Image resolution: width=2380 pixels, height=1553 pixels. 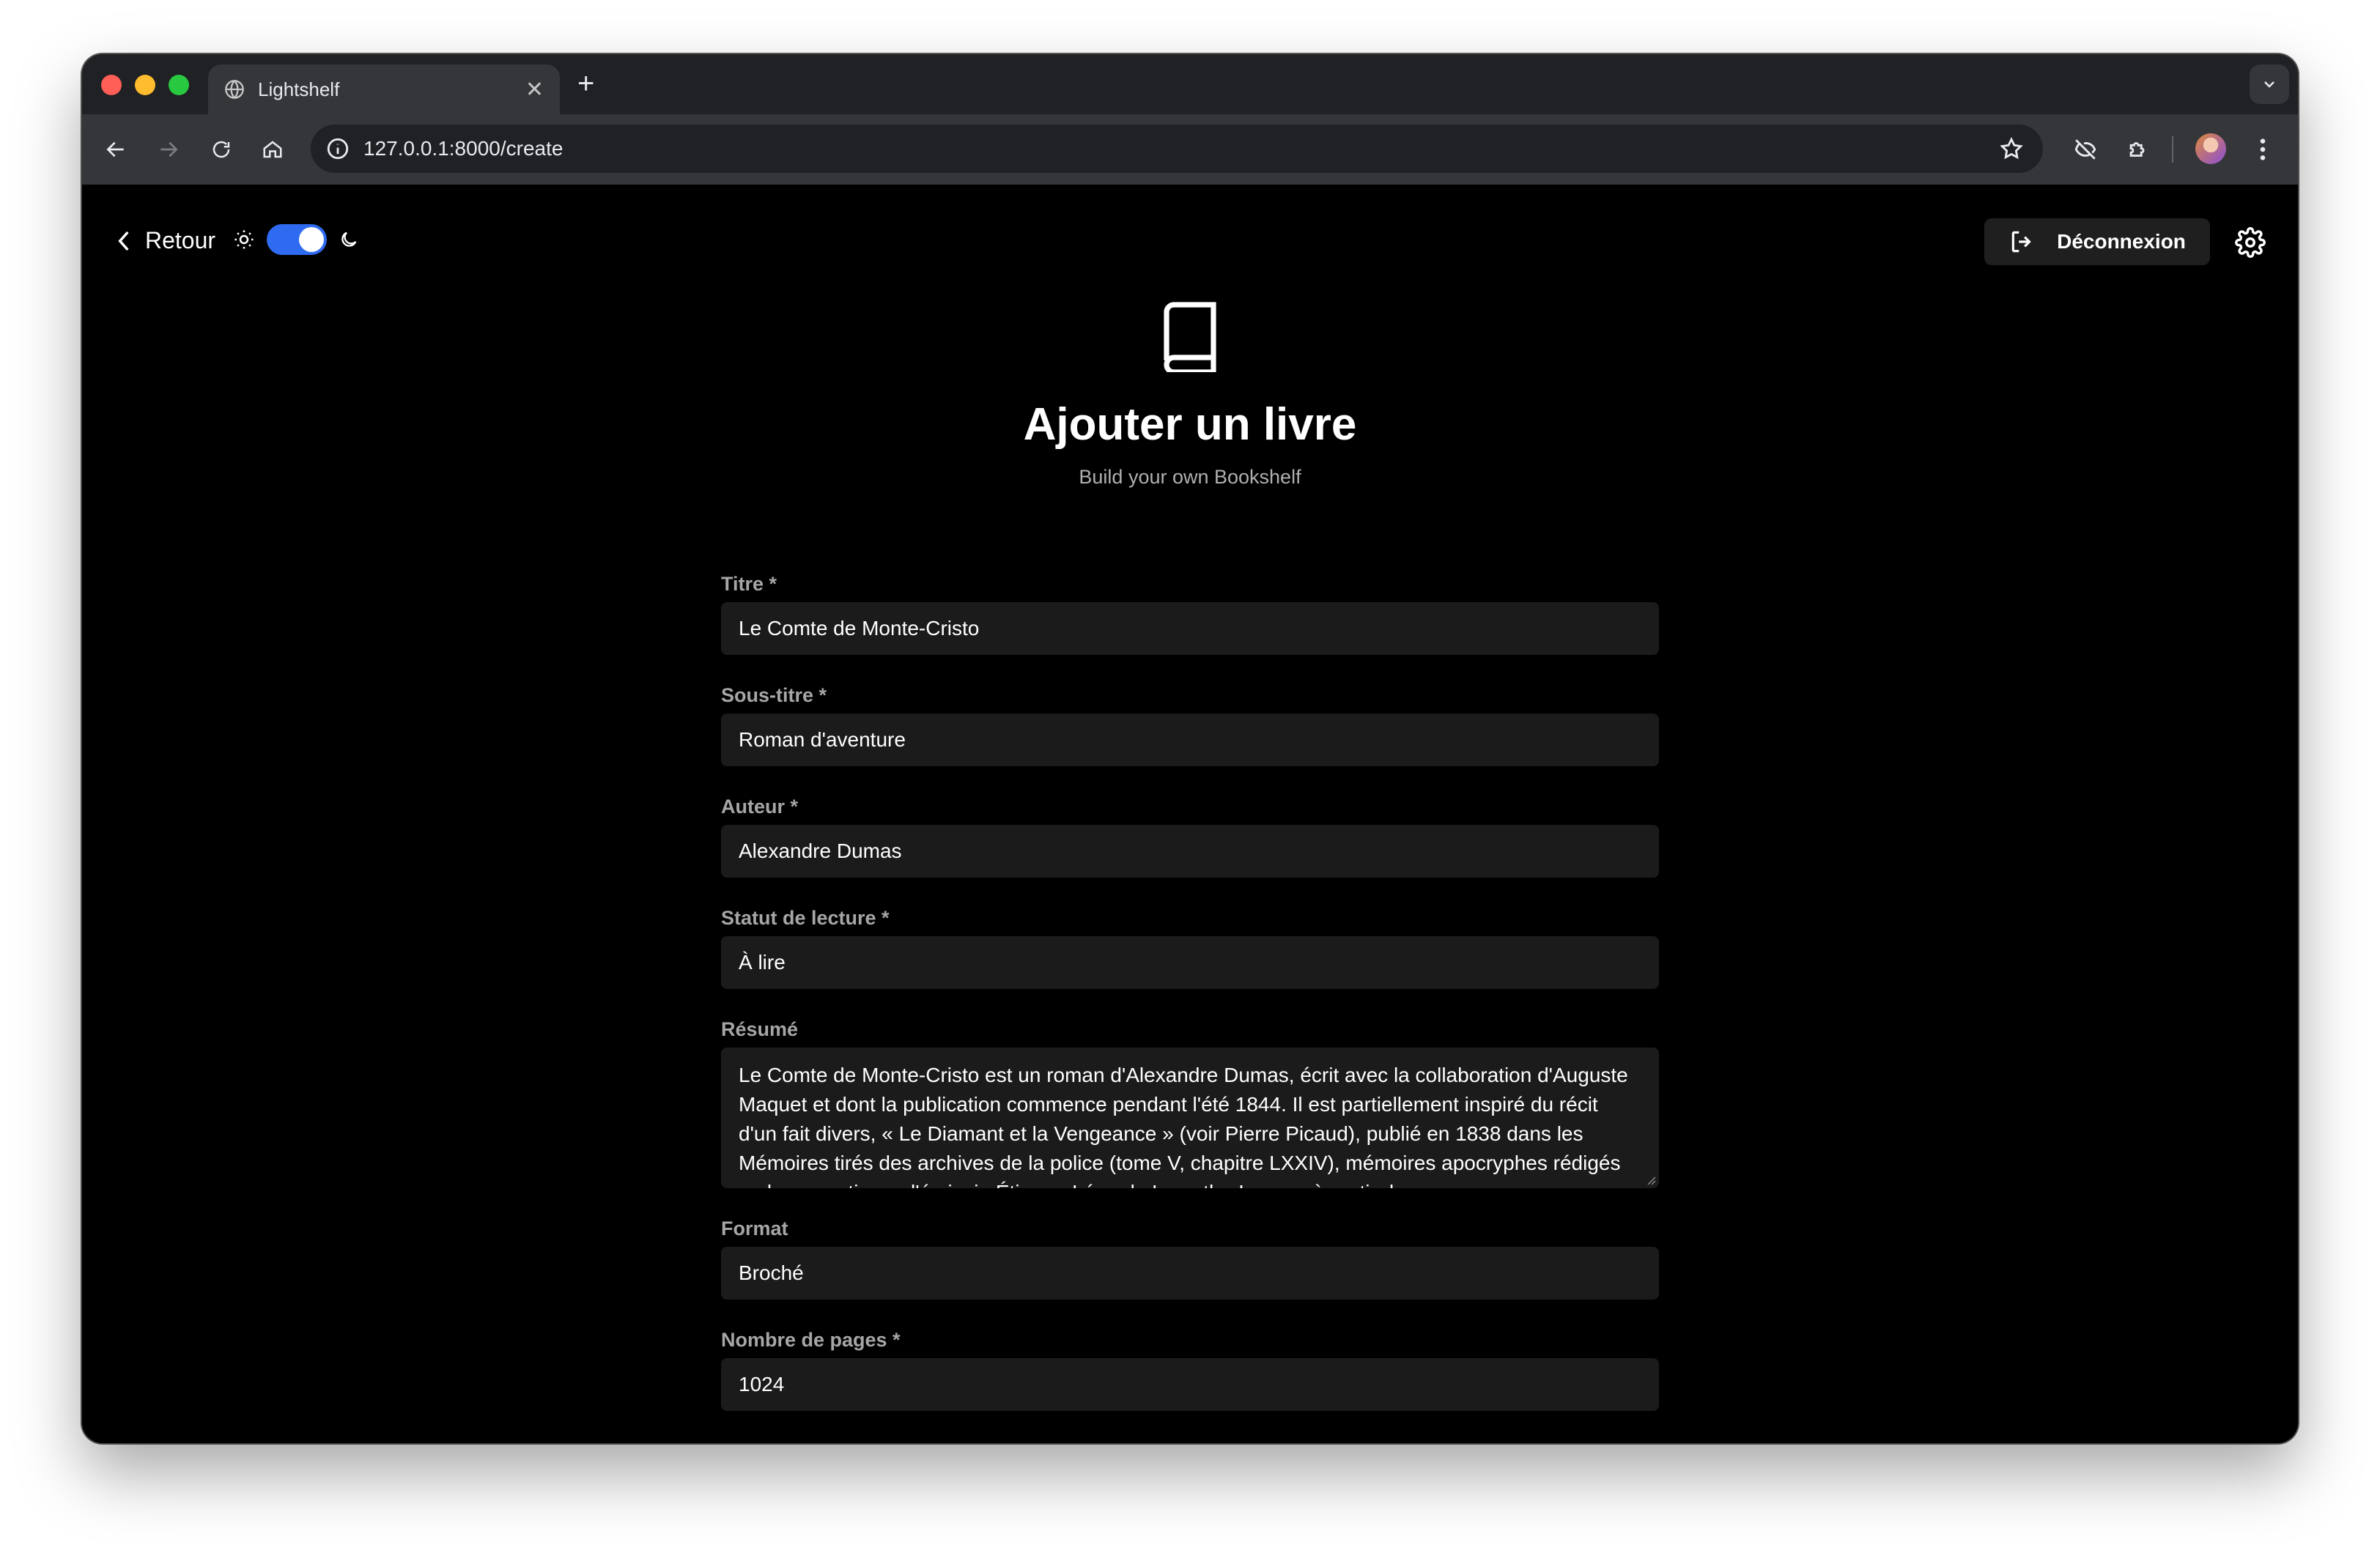 I want to click on field-titre: Titre * Le Comte de Monte-Cristo, so click(x=1190, y=614).